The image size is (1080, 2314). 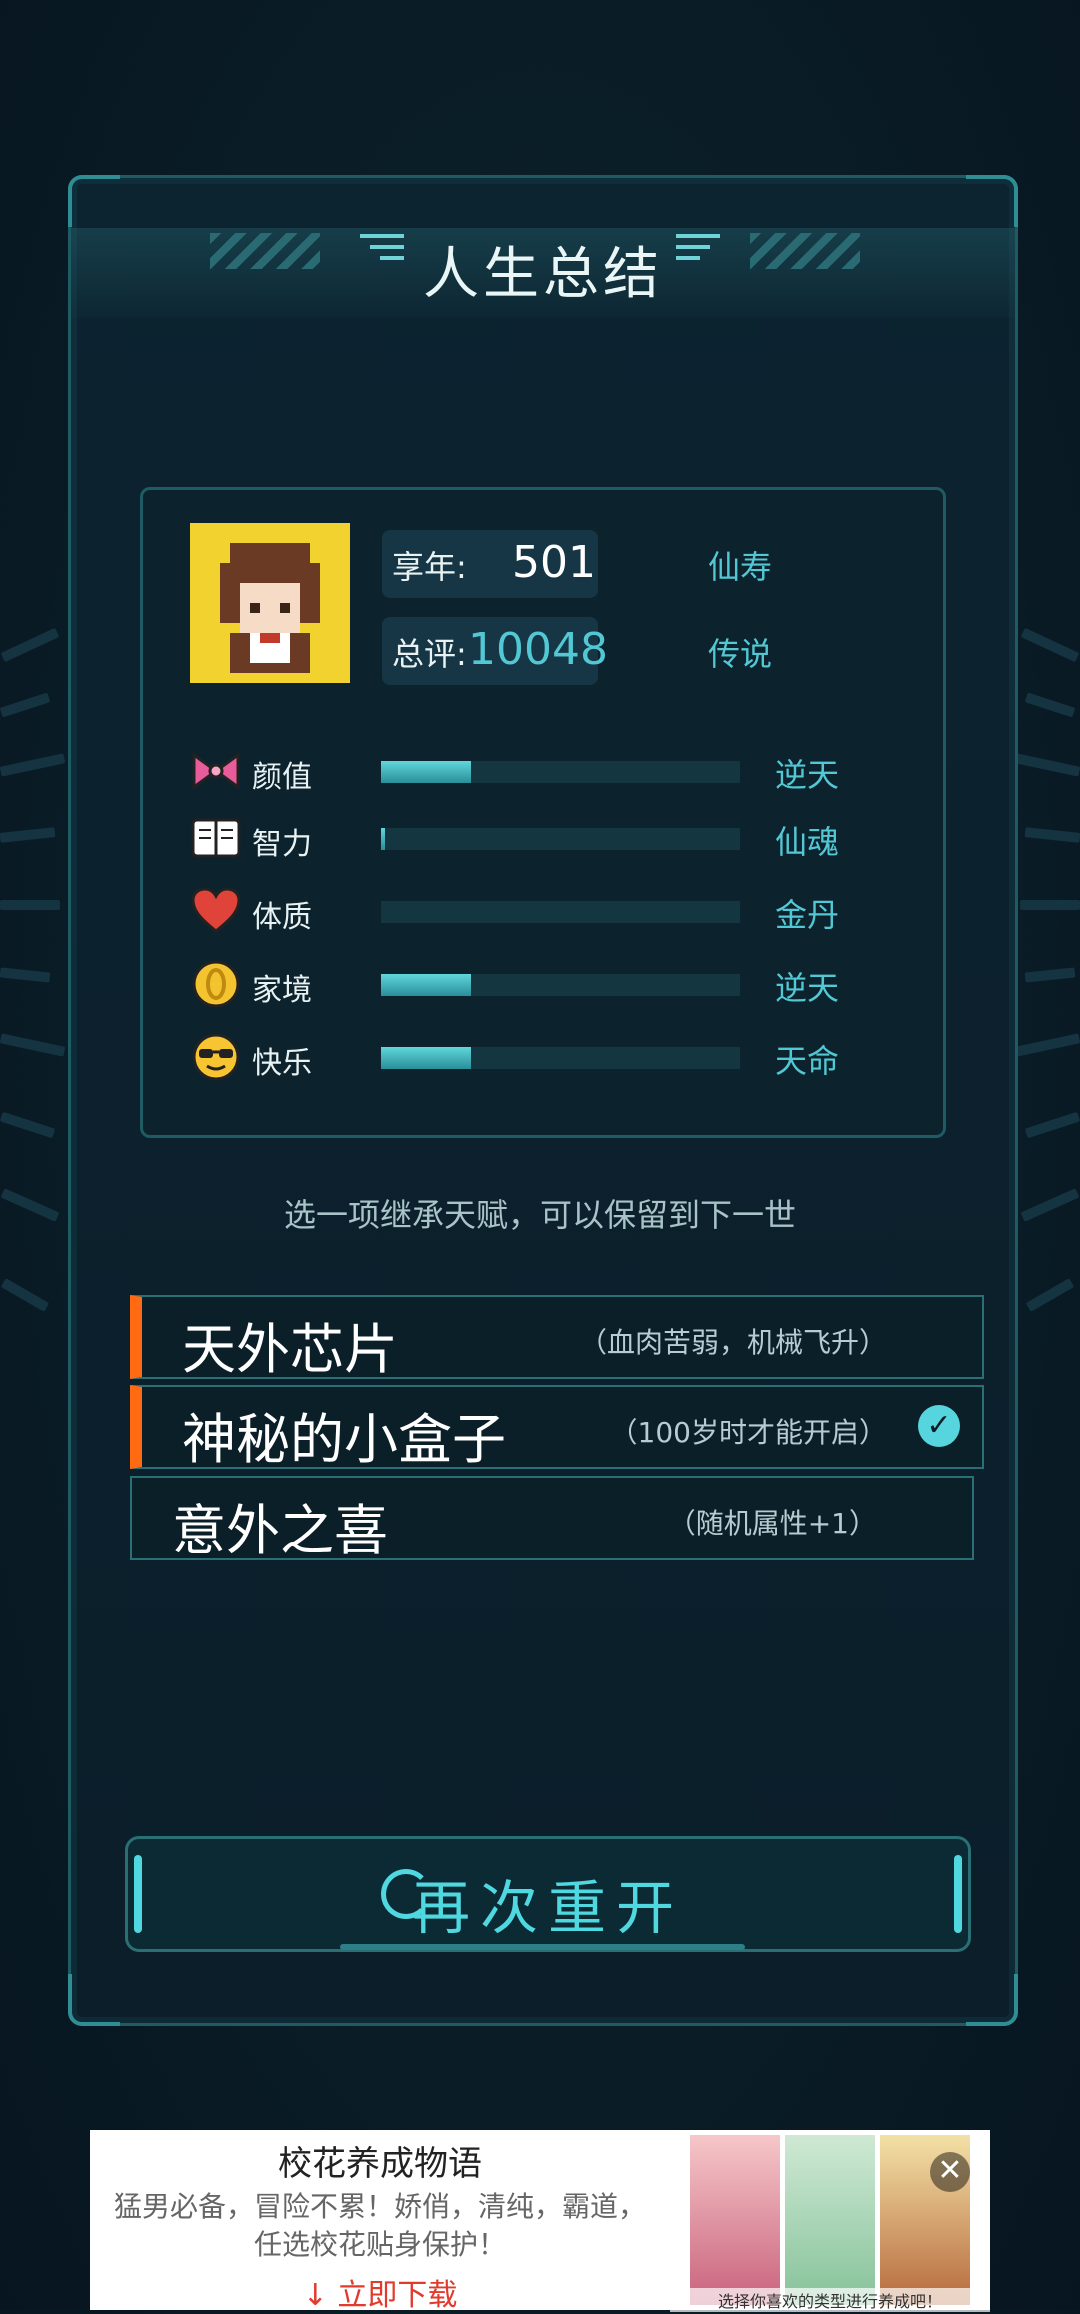 What do you see at coordinates (380, 2164) in the screenshot?
I see `ad-title: 校花养成物语` at bounding box center [380, 2164].